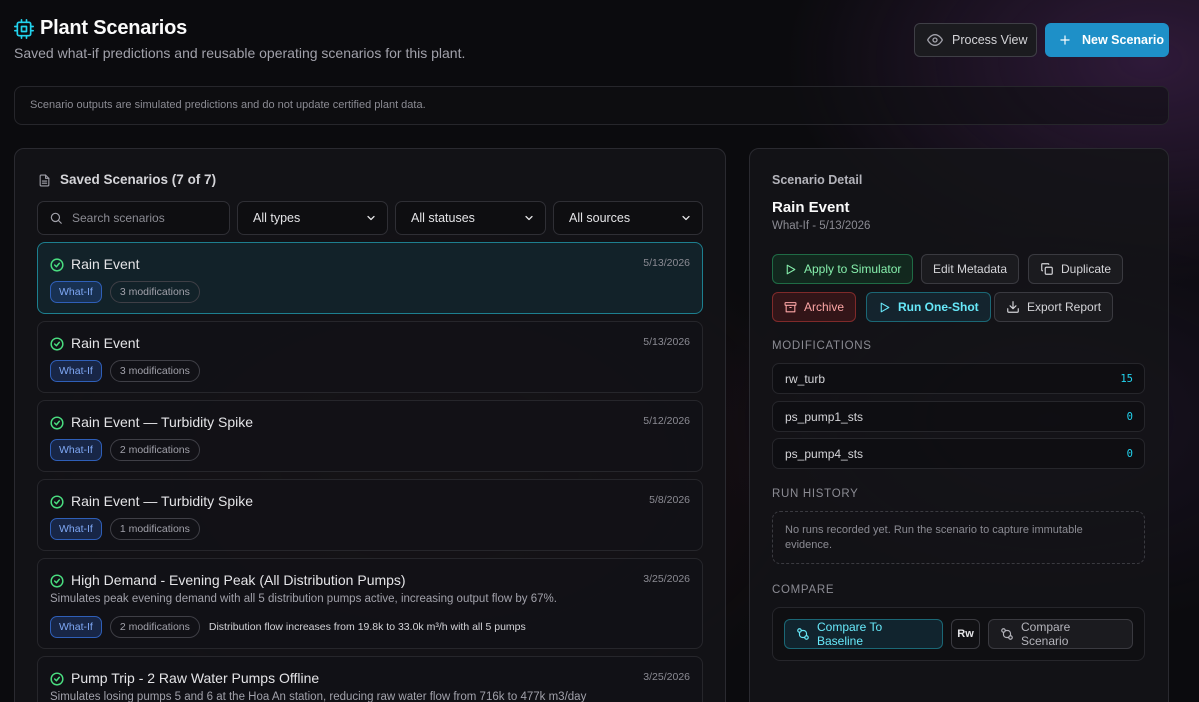  I want to click on new-scenario-label: New Scenario, so click(1123, 40).